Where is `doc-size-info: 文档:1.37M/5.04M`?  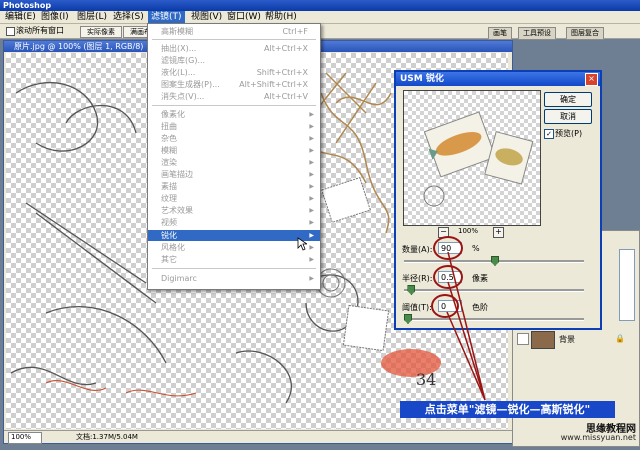 doc-size-info: 文档:1.37M/5.04M is located at coordinates (107, 437).